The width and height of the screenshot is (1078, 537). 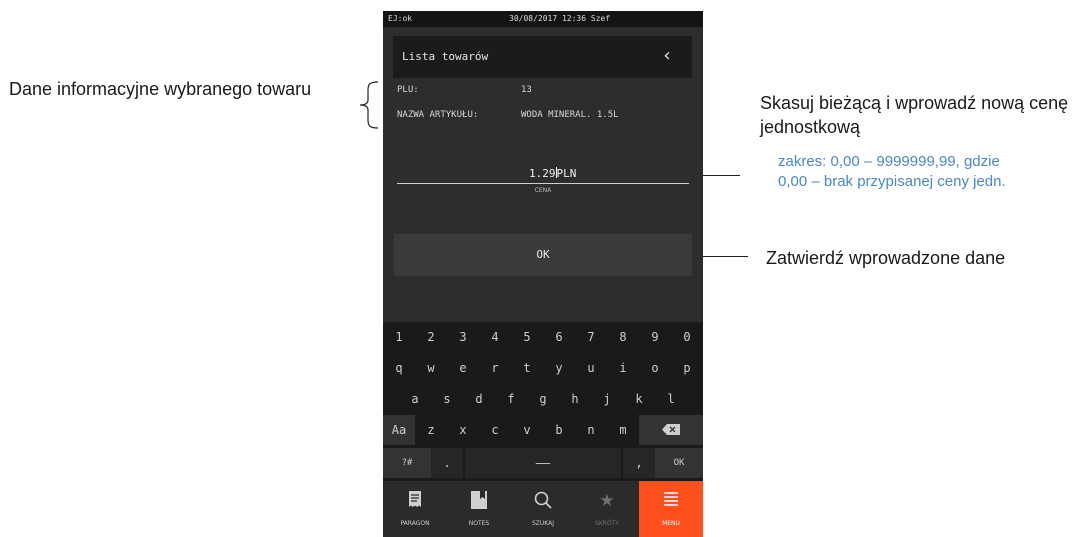 What do you see at coordinates (623, 430) in the screenshot?
I see `key-m: m` at bounding box center [623, 430].